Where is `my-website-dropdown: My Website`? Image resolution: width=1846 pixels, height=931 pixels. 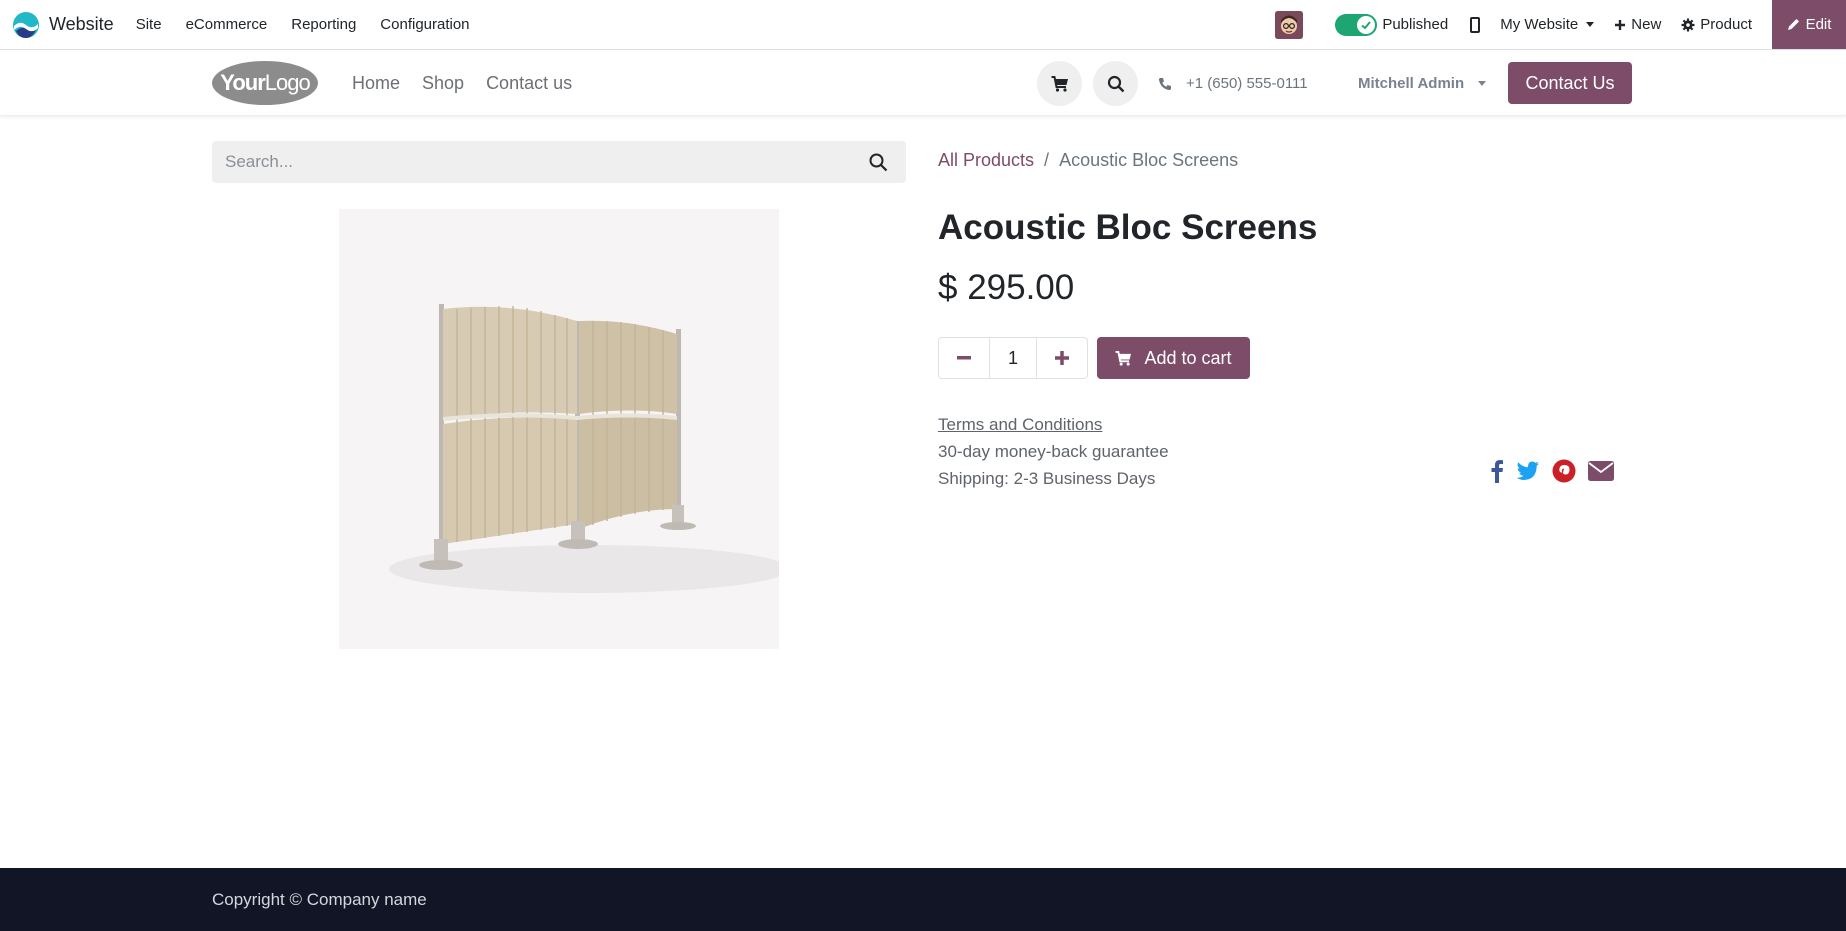 my-website-dropdown: My Website is located at coordinates (1547, 24).